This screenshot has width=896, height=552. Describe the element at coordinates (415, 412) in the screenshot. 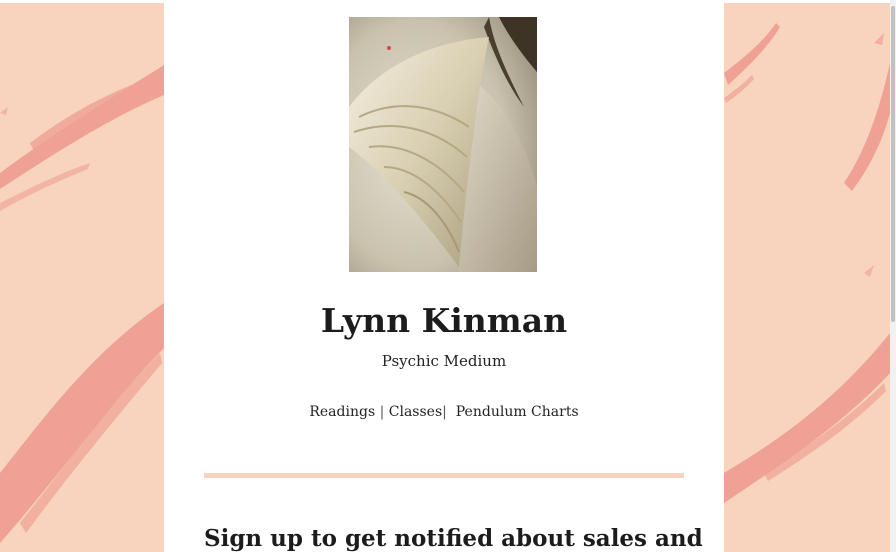

I see `nav-classes-link: Classes` at that location.